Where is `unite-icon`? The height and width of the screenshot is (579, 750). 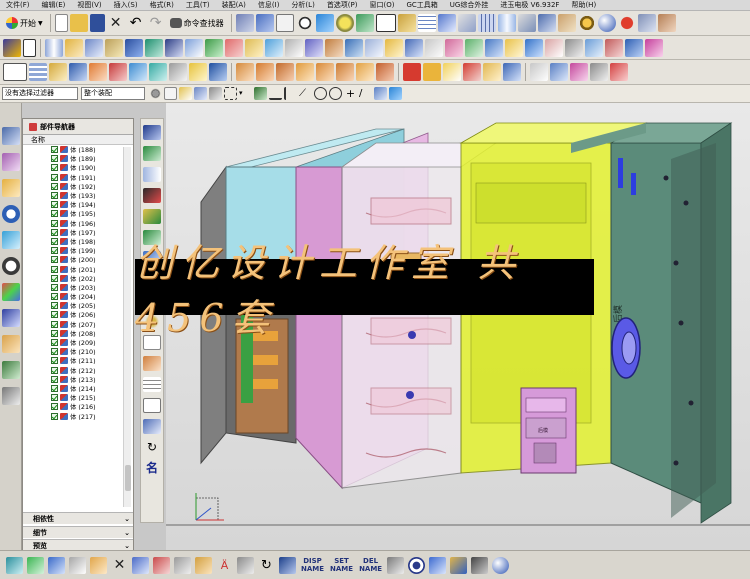
unite-icon is located at coordinates (234, 47).